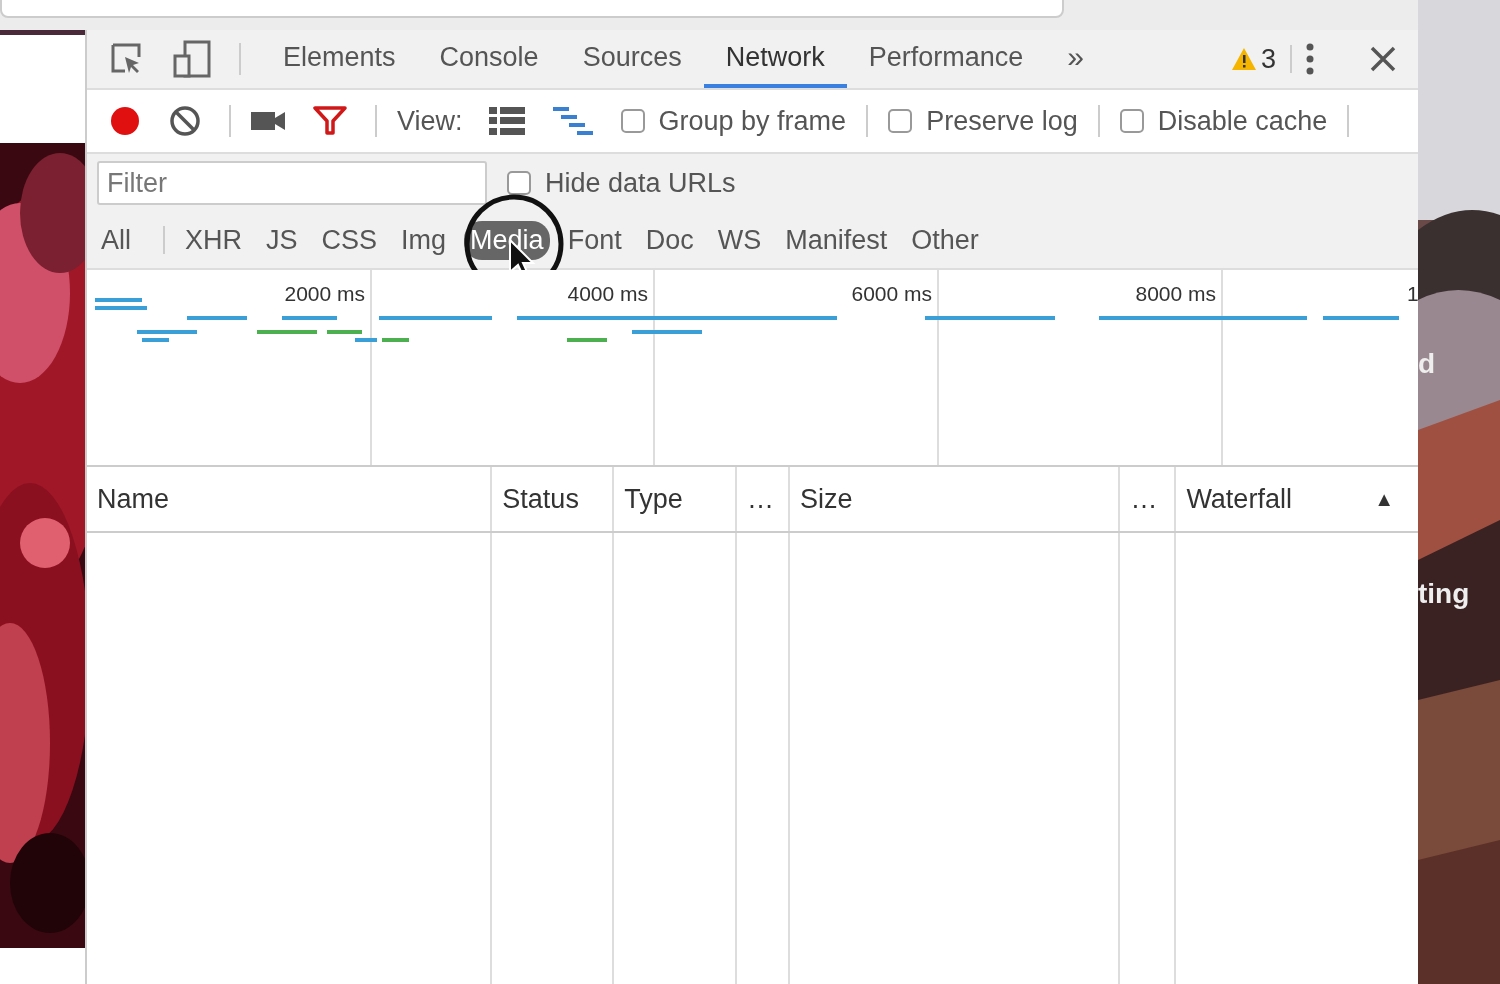  Describe the element at coordinates (1297, 499) in the screenshot. I see `column-header: Waterfall ▲` at that location.